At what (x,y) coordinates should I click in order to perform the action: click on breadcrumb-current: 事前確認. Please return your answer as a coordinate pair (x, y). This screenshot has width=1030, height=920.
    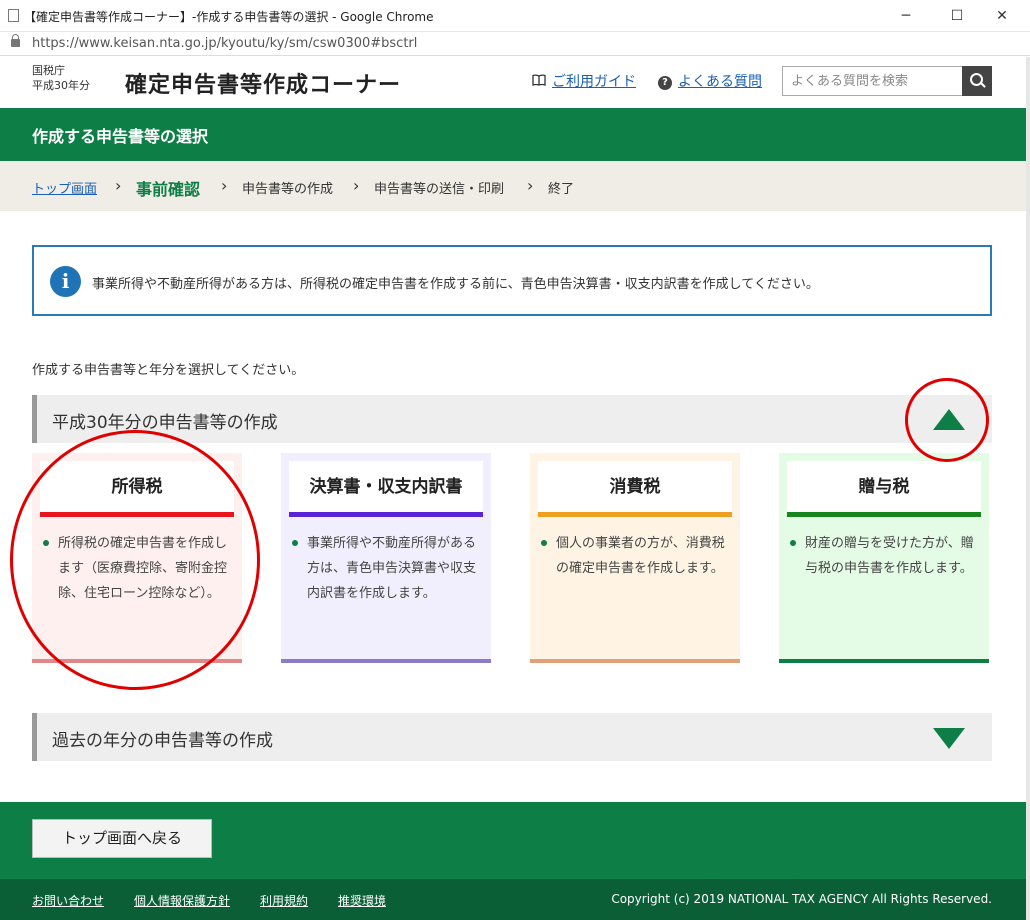
    Looking at the image, I should click on (168, 189).